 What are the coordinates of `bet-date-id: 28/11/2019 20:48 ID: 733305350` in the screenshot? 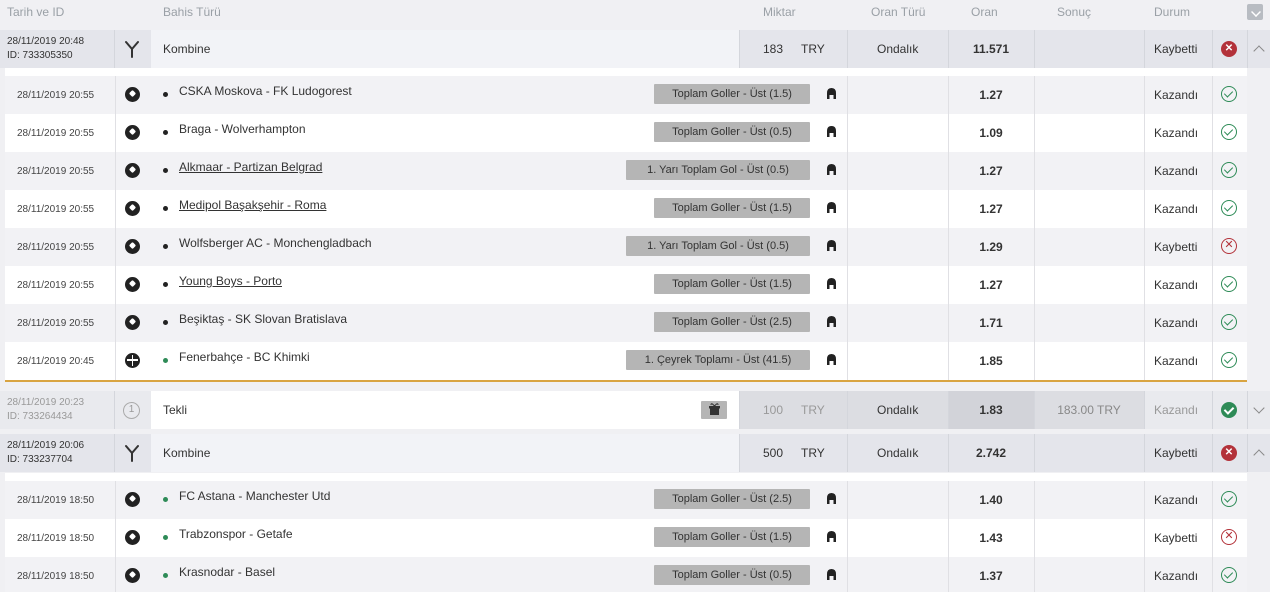 It's located at (45, 49).